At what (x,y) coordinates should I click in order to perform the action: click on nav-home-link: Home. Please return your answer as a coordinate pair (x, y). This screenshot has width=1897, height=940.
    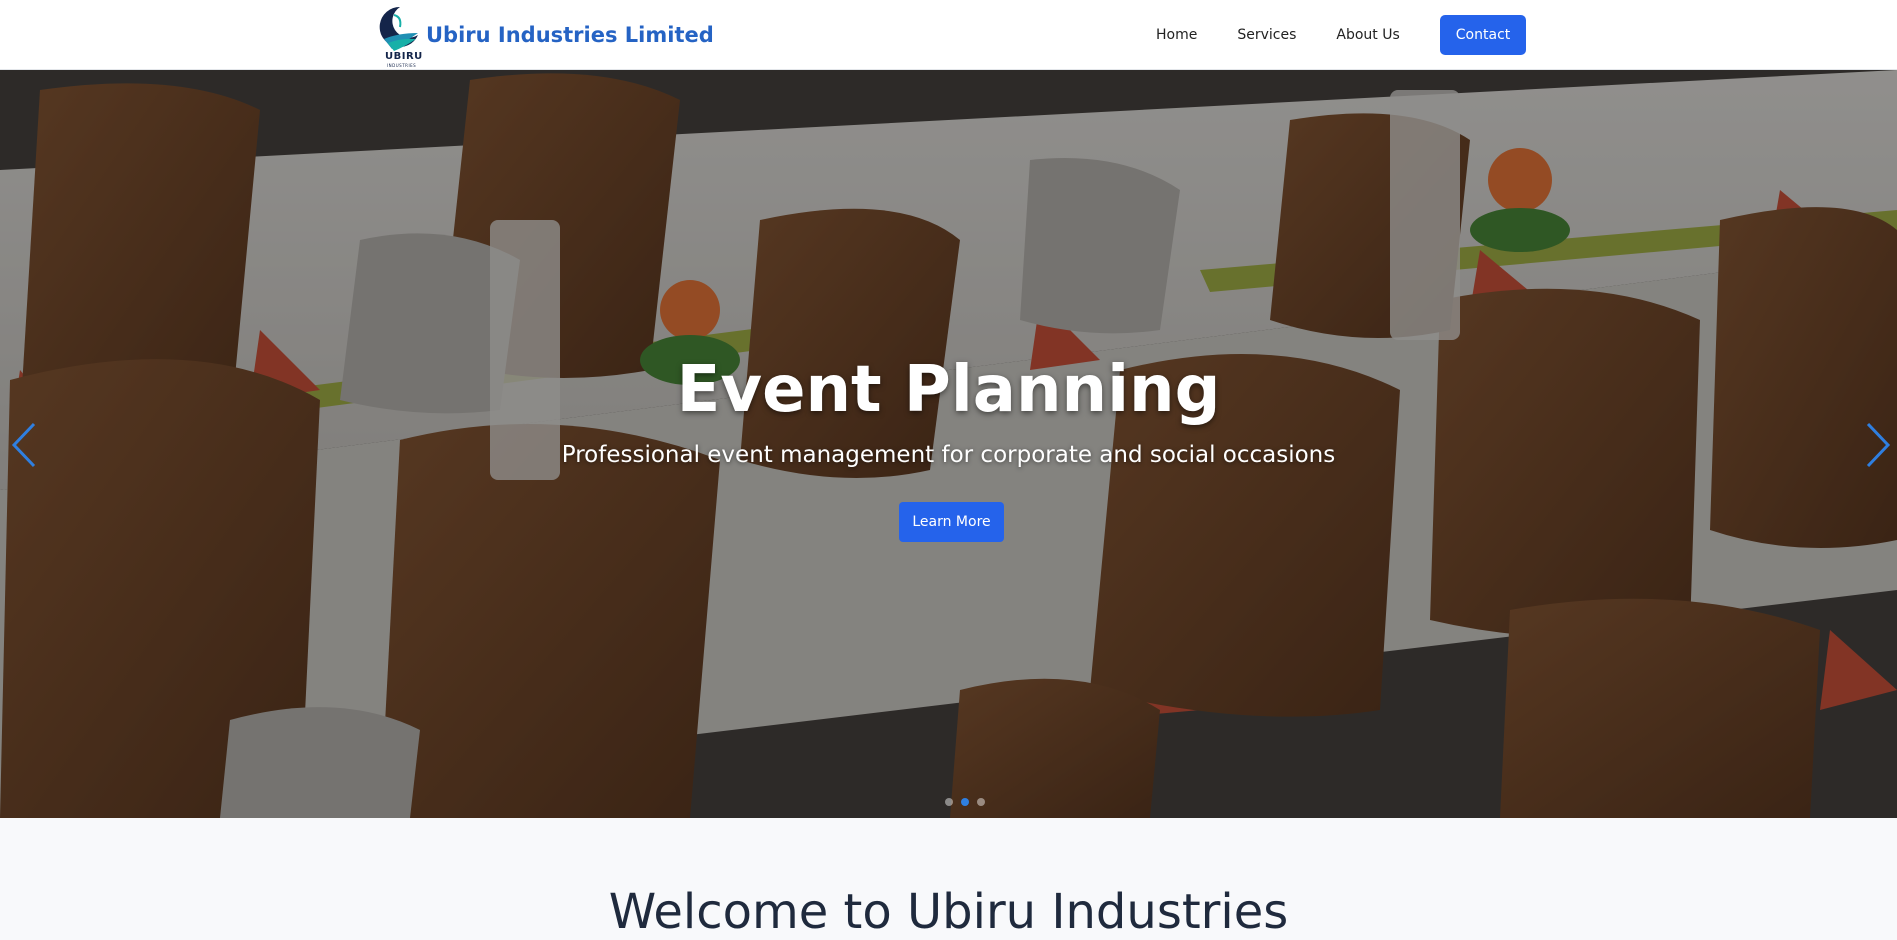
    Looking at the image, I should click on (1176, 35).